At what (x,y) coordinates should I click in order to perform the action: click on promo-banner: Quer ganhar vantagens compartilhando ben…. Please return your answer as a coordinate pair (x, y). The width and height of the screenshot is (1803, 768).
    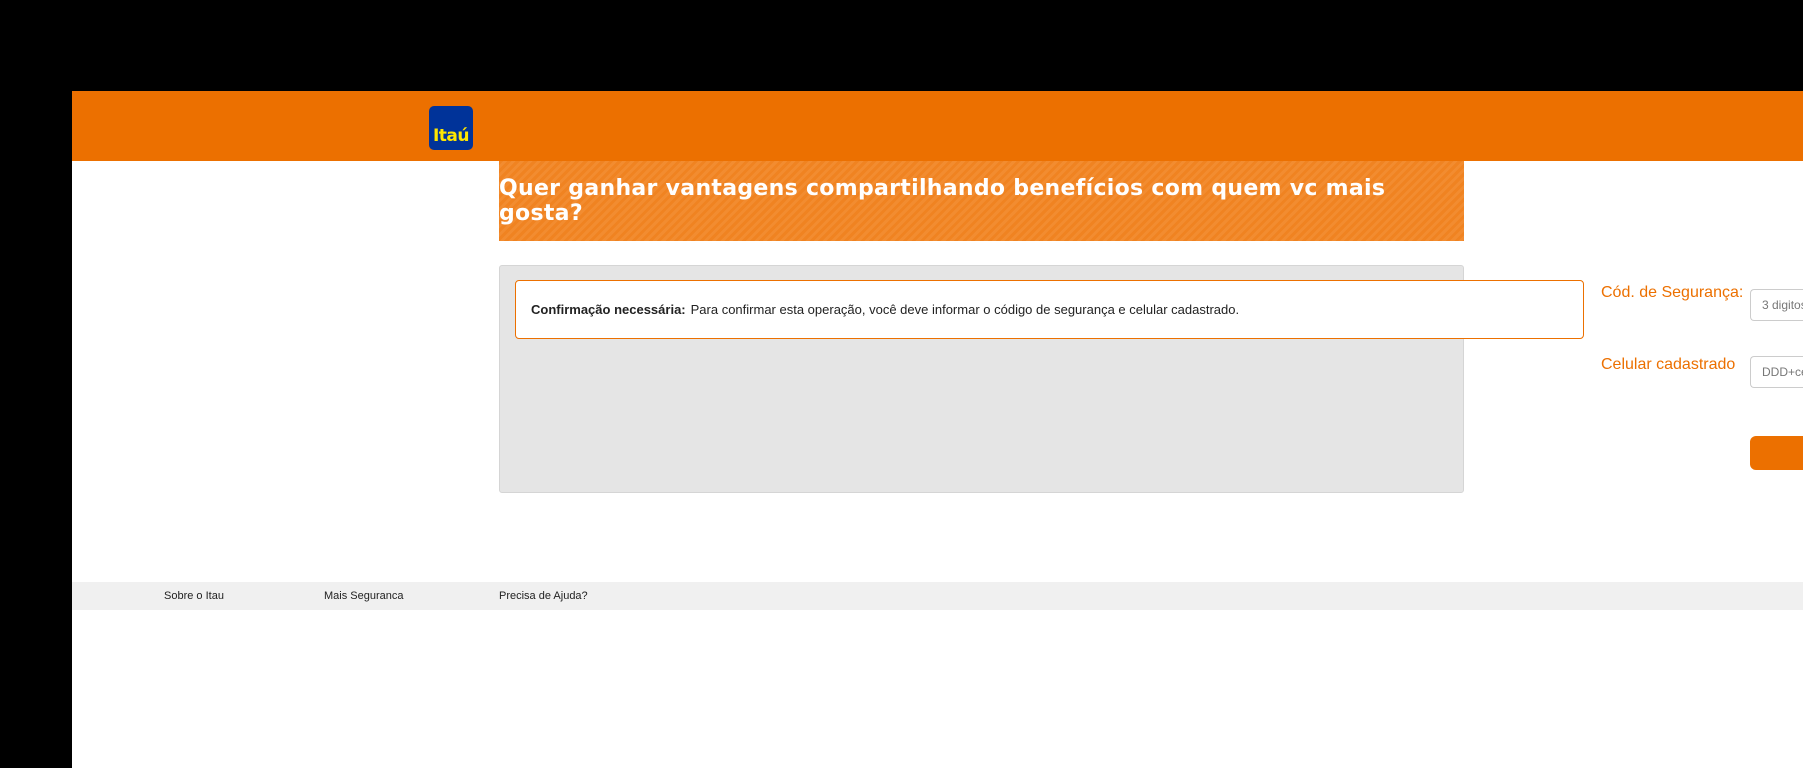
    Looking at the image, I should click on (981, 201).